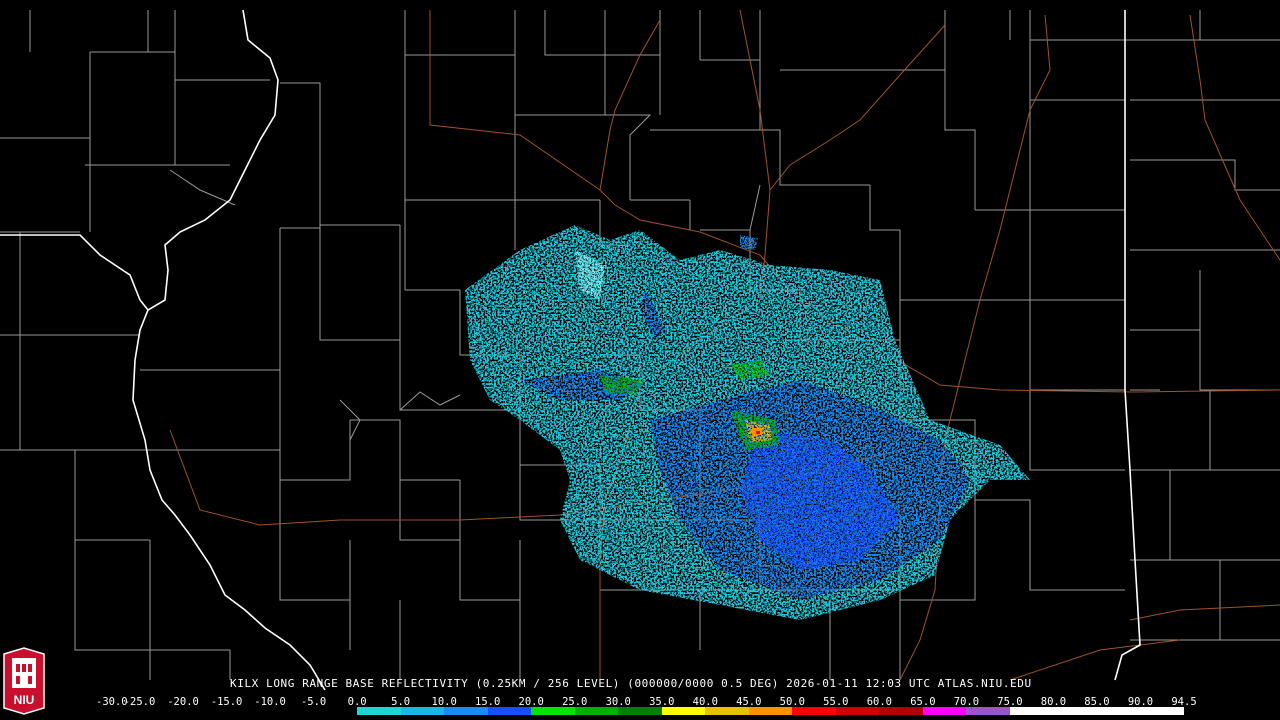 This screenshot has width=1280, height=720. I want to click on colorbar-label: 90.0, so click(1140, 702).